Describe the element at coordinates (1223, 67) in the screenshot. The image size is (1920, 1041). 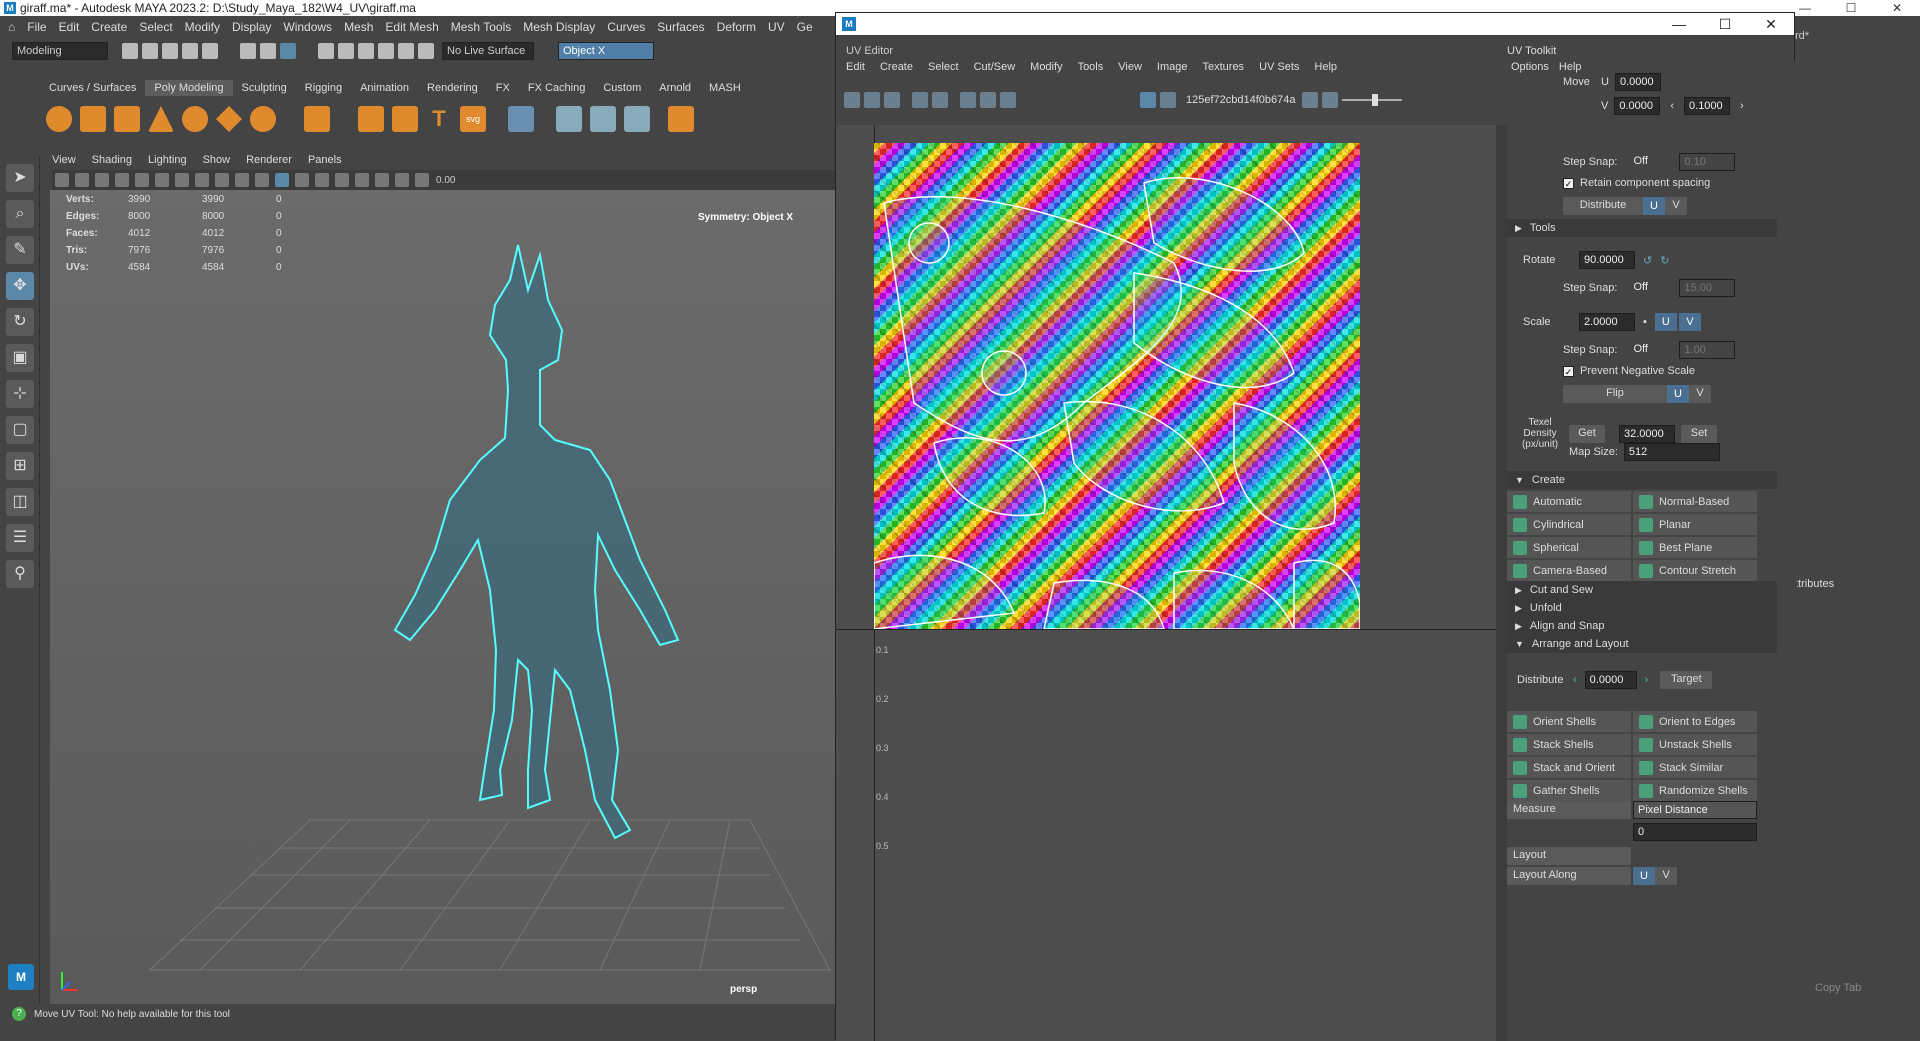
I see `uv-menu-textures: Textures` at that location.